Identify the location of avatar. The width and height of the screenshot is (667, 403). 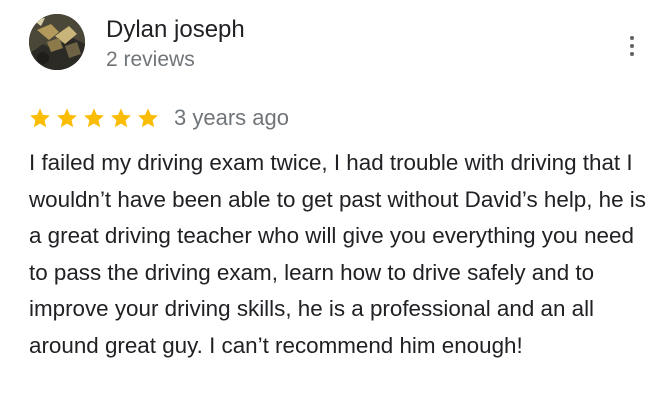
(57, 42).